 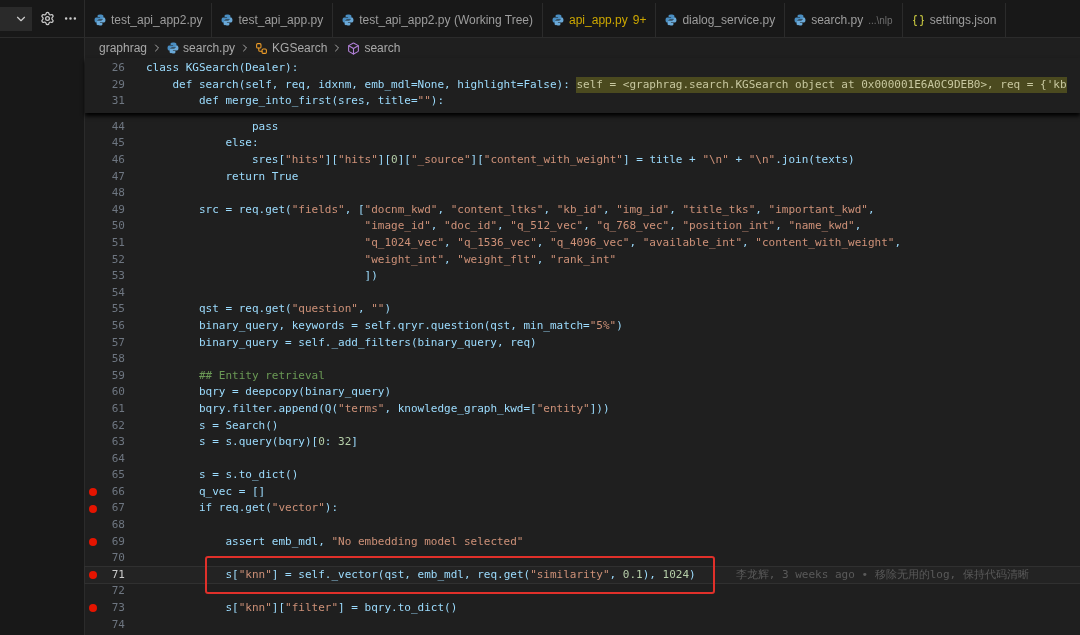 I want to click on line-number: 46, so click(x=117, y=160).